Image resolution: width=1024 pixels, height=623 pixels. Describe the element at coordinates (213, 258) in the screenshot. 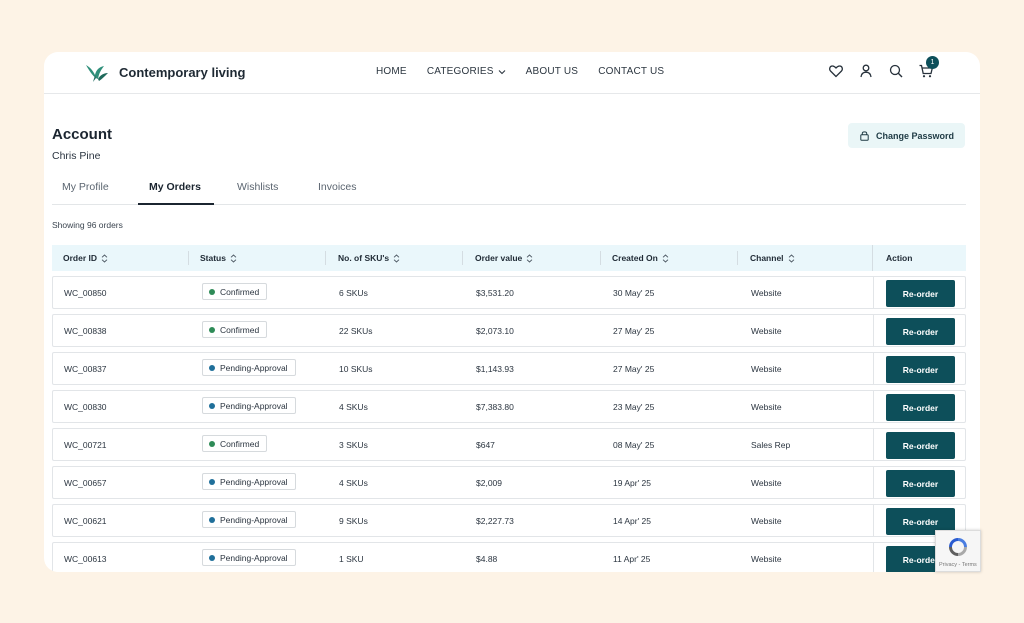

I see `col-status-label: Status` at that location.